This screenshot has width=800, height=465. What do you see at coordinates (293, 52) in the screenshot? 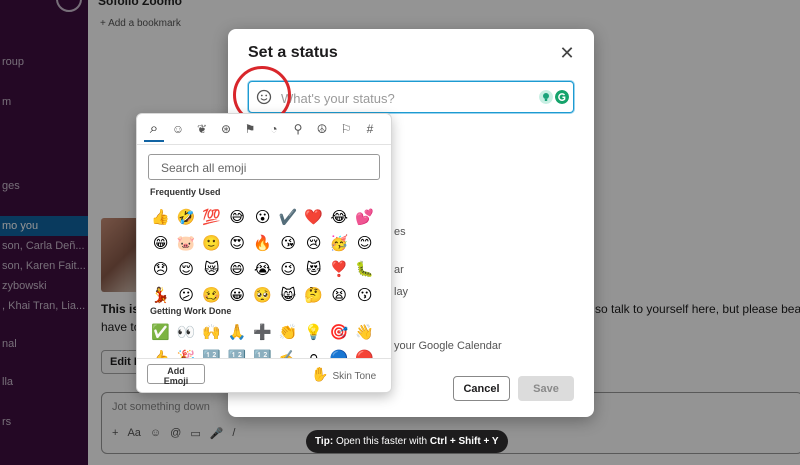
I see `modal-title: Set a status` at bounding box center [293, 52].